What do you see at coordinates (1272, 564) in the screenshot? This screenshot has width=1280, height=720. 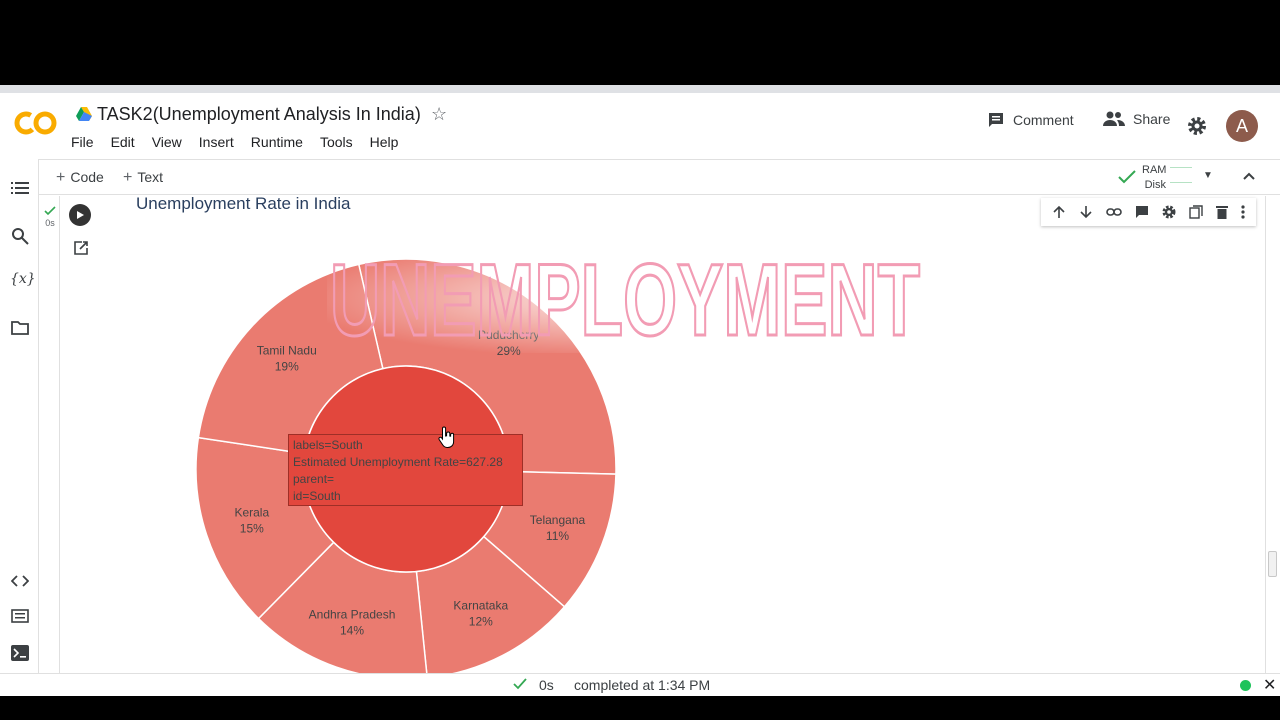 I see `scrollbar-thumb` at bounding box center [1272, 564].